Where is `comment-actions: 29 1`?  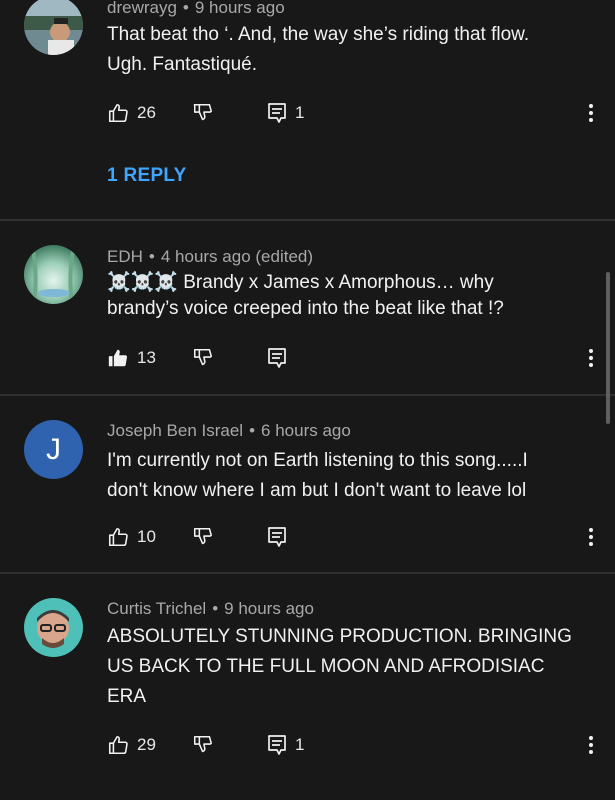 comment-actions: 29 1 is located at coordinates (352, 745).